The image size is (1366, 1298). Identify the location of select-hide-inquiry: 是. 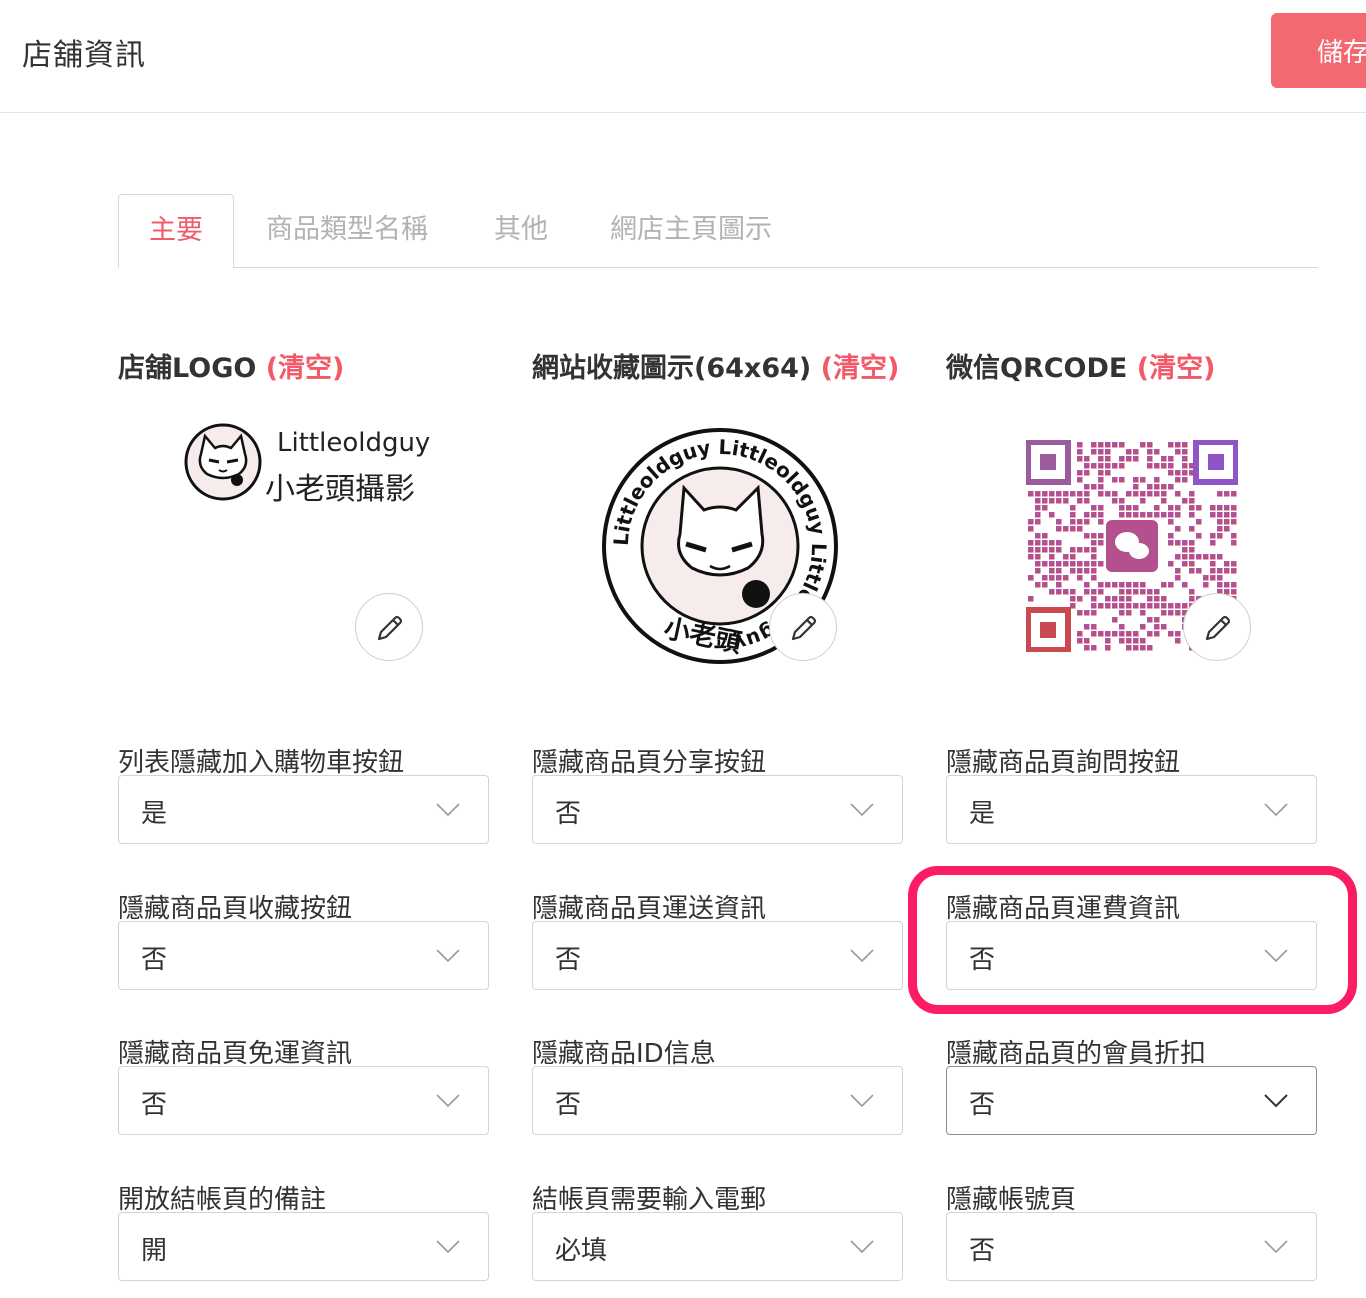
(1131, 809).